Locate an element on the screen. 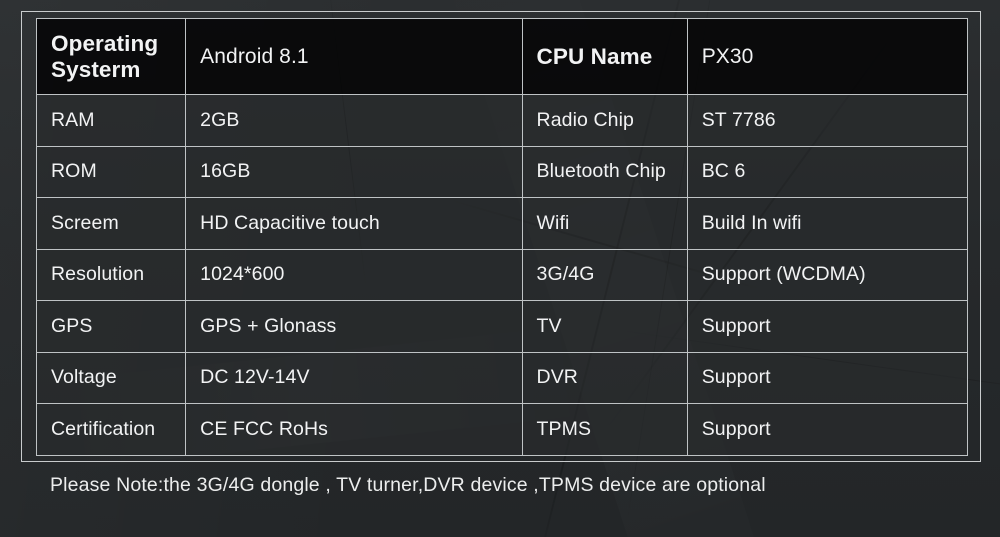 The height and width of the screenshot is (537, 1000). table-row: Voltage DC 12V-14V DVR Support is located at coordinates (502, 377).